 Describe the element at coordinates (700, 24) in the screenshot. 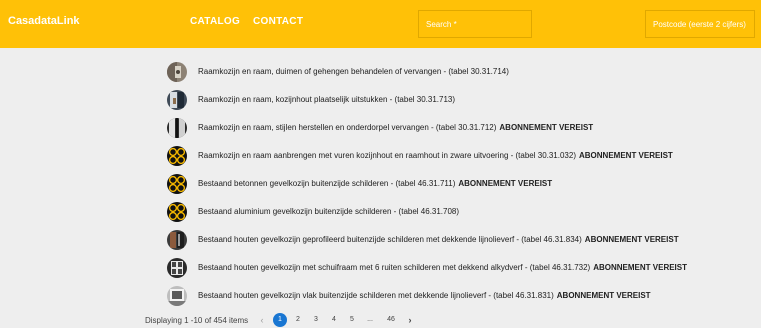

I see `postcode-input` at that location.